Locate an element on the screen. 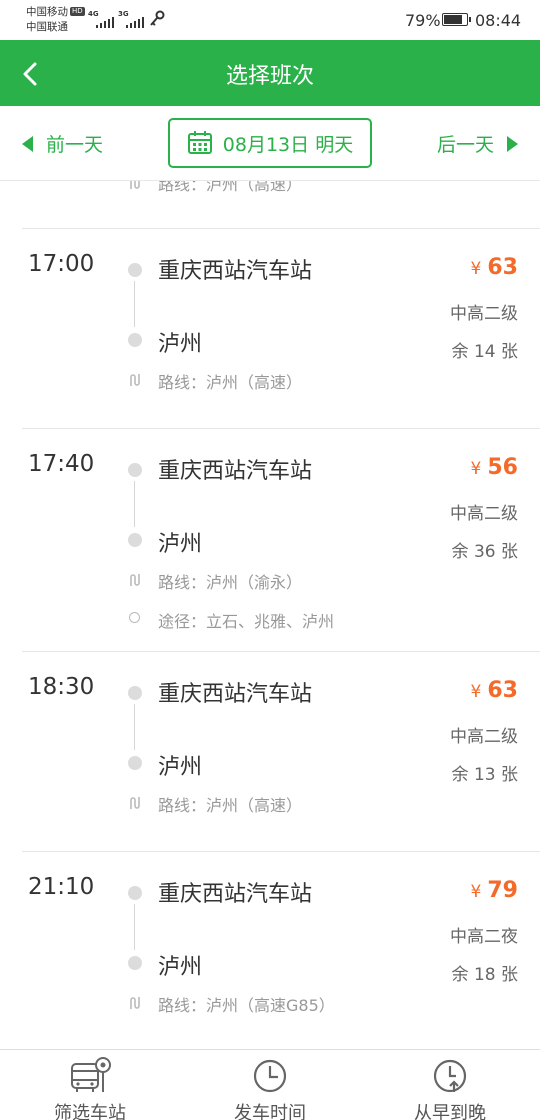  date-picker-button: 08月13日 明天 is located at coordinates (270, 143).